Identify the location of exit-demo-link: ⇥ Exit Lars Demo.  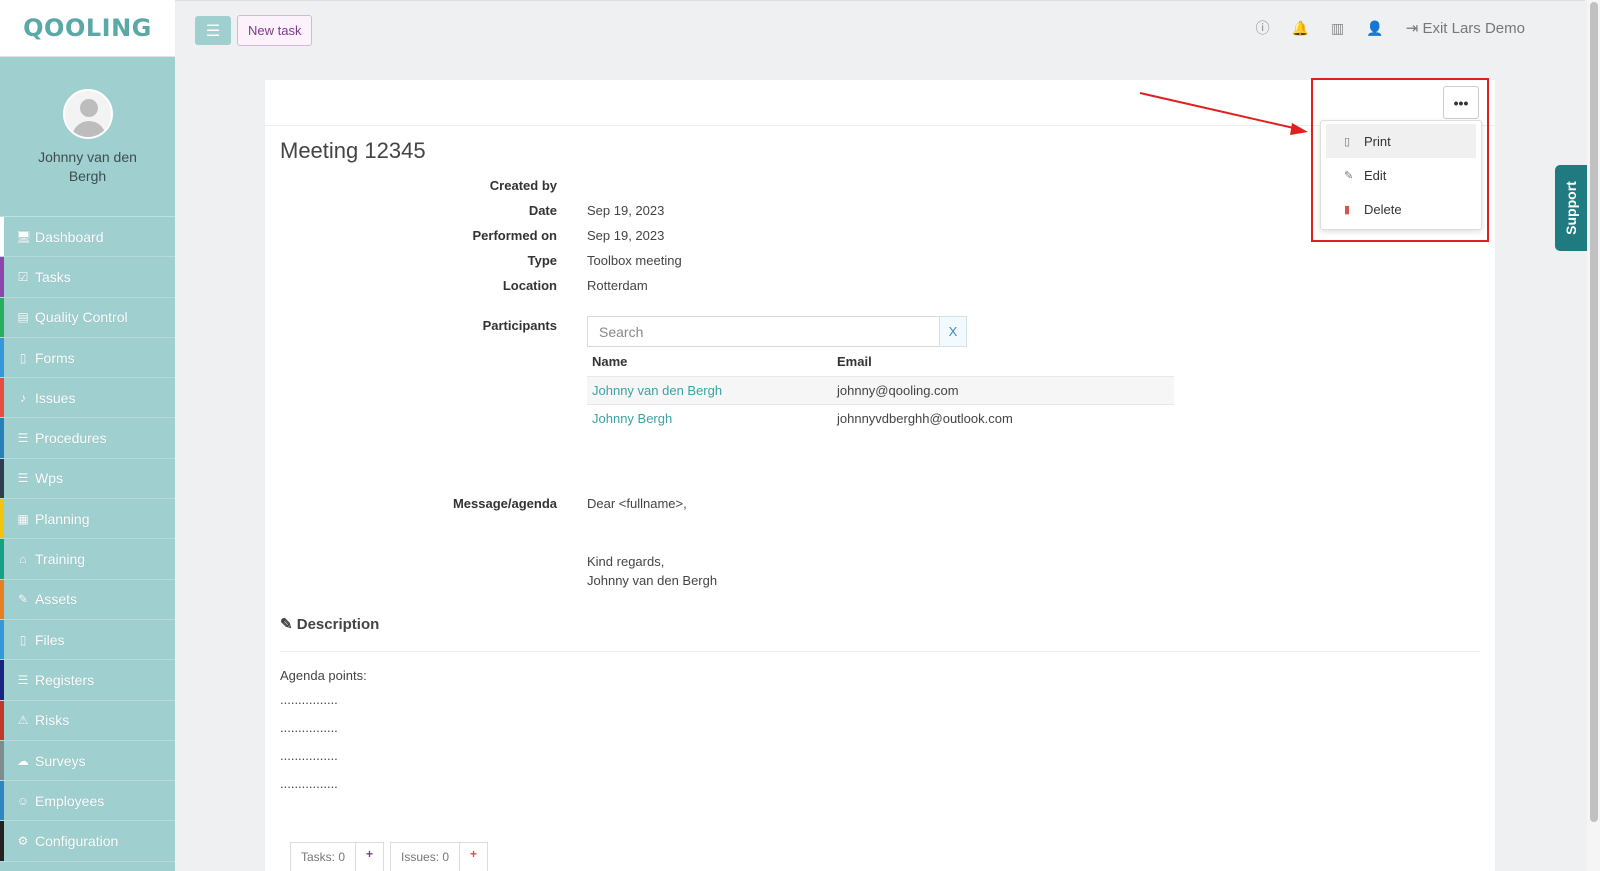
(1465, 28).